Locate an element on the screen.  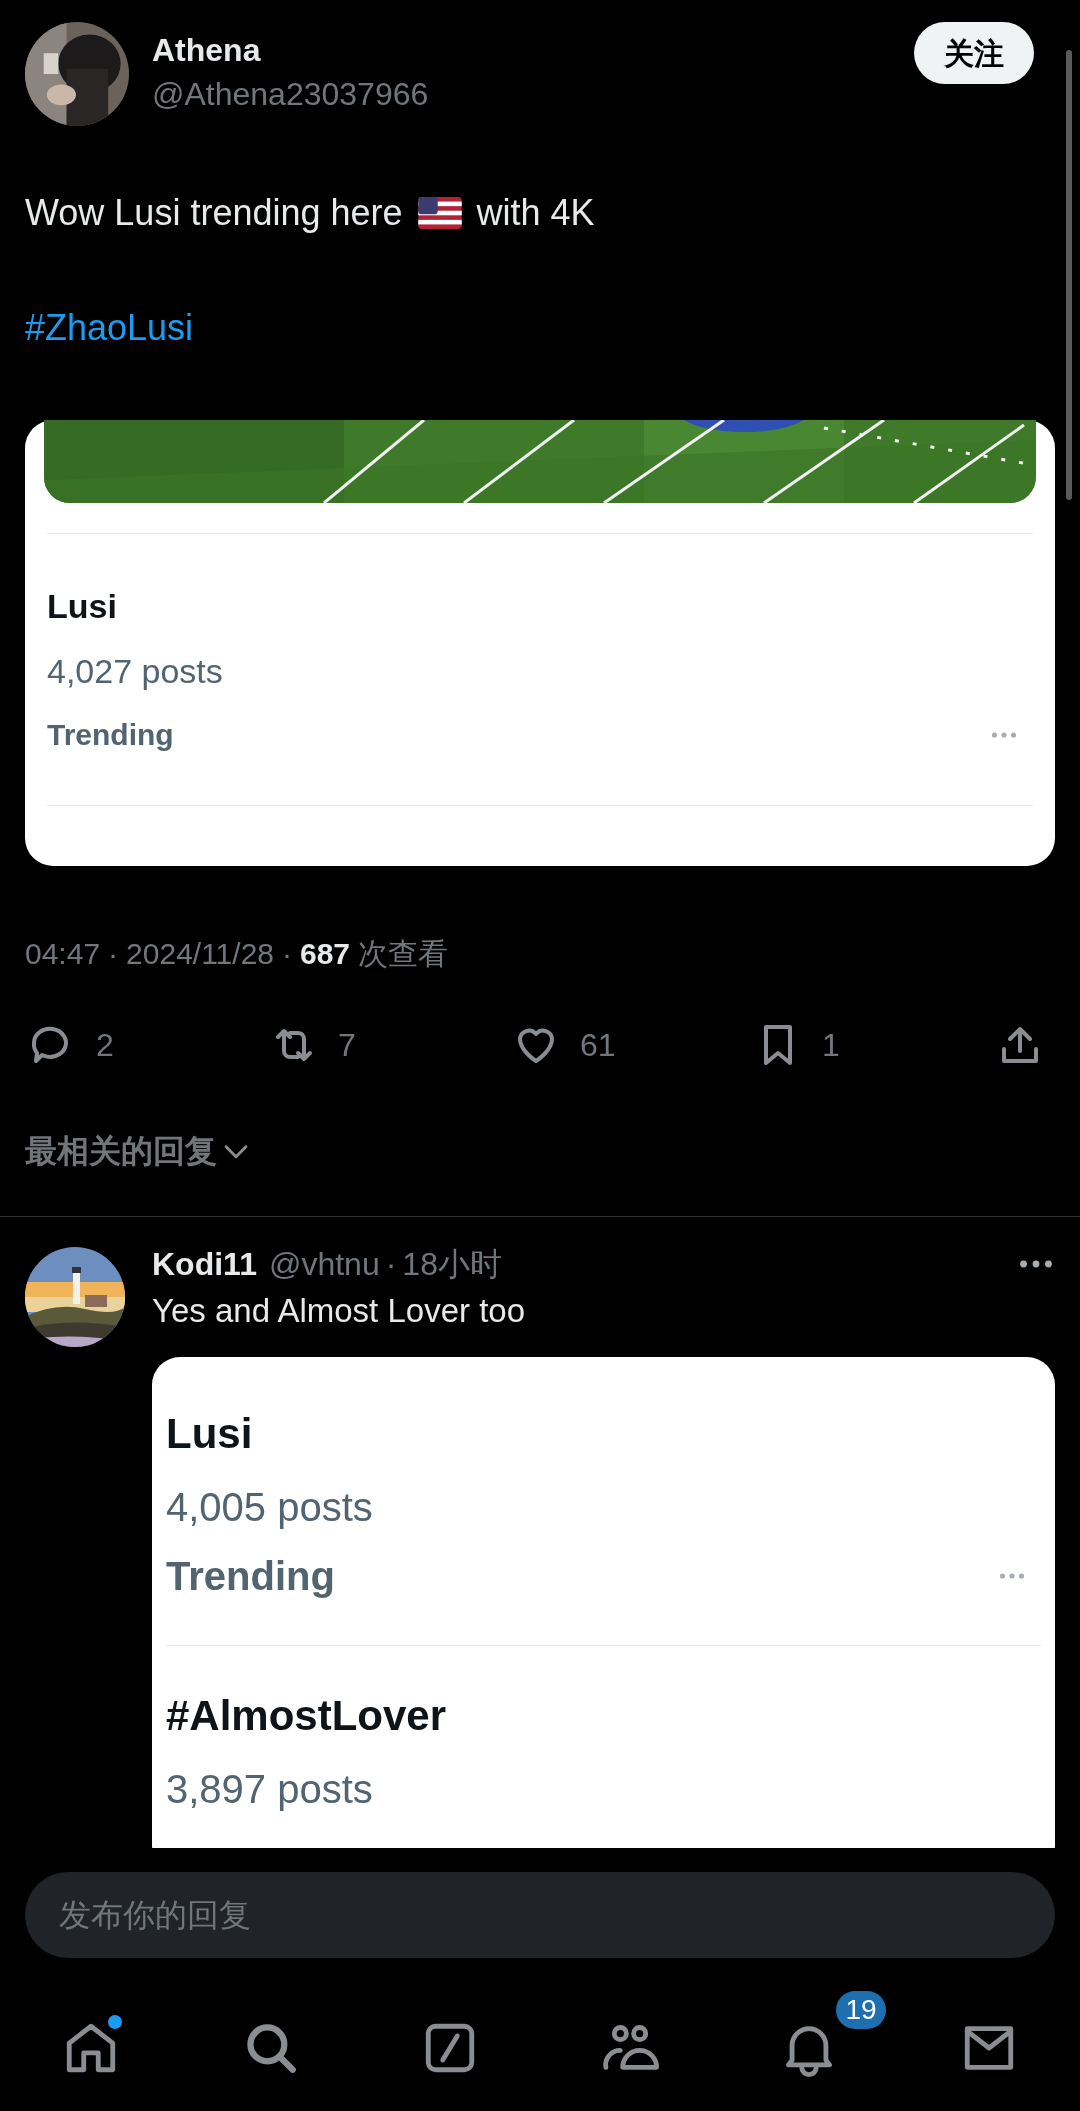
view-count: 687 is located at coordinates (325, 954).